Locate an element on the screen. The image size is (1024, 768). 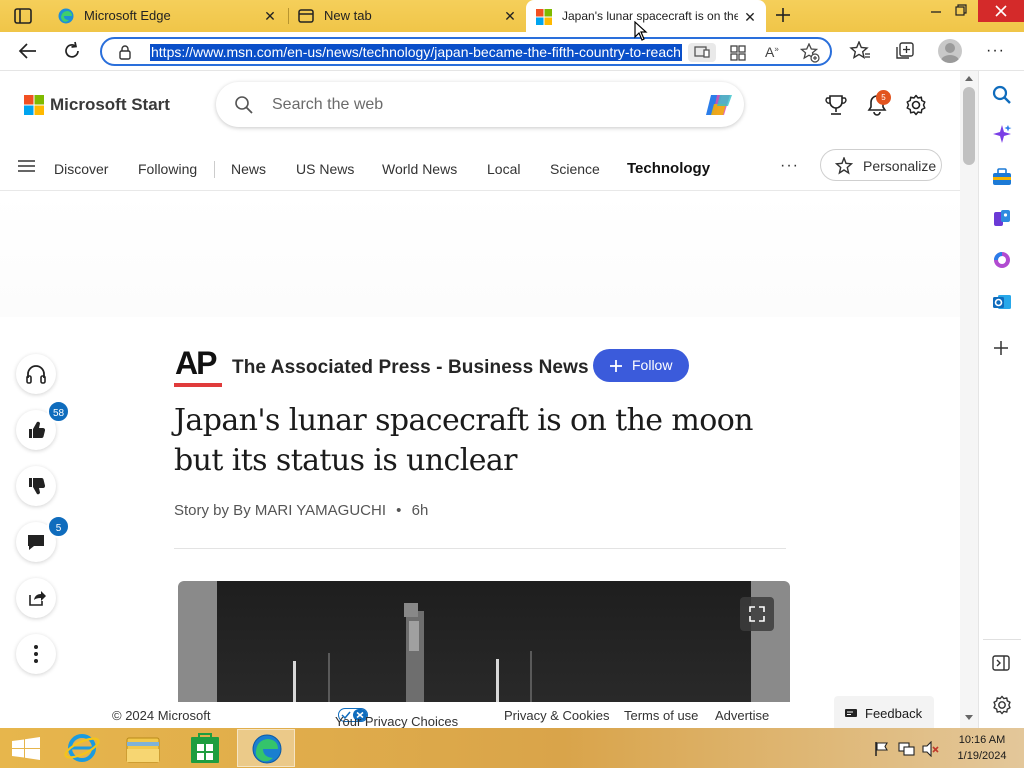
nav-more-icon: ··· is located at coordinates (789, 166).